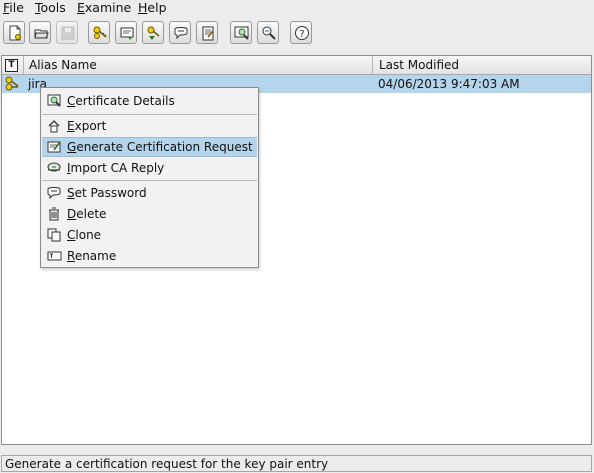  Describe the element at coordinates (149, 235) in the screenshot. I see `menu-item-clone: Clone` at that location.